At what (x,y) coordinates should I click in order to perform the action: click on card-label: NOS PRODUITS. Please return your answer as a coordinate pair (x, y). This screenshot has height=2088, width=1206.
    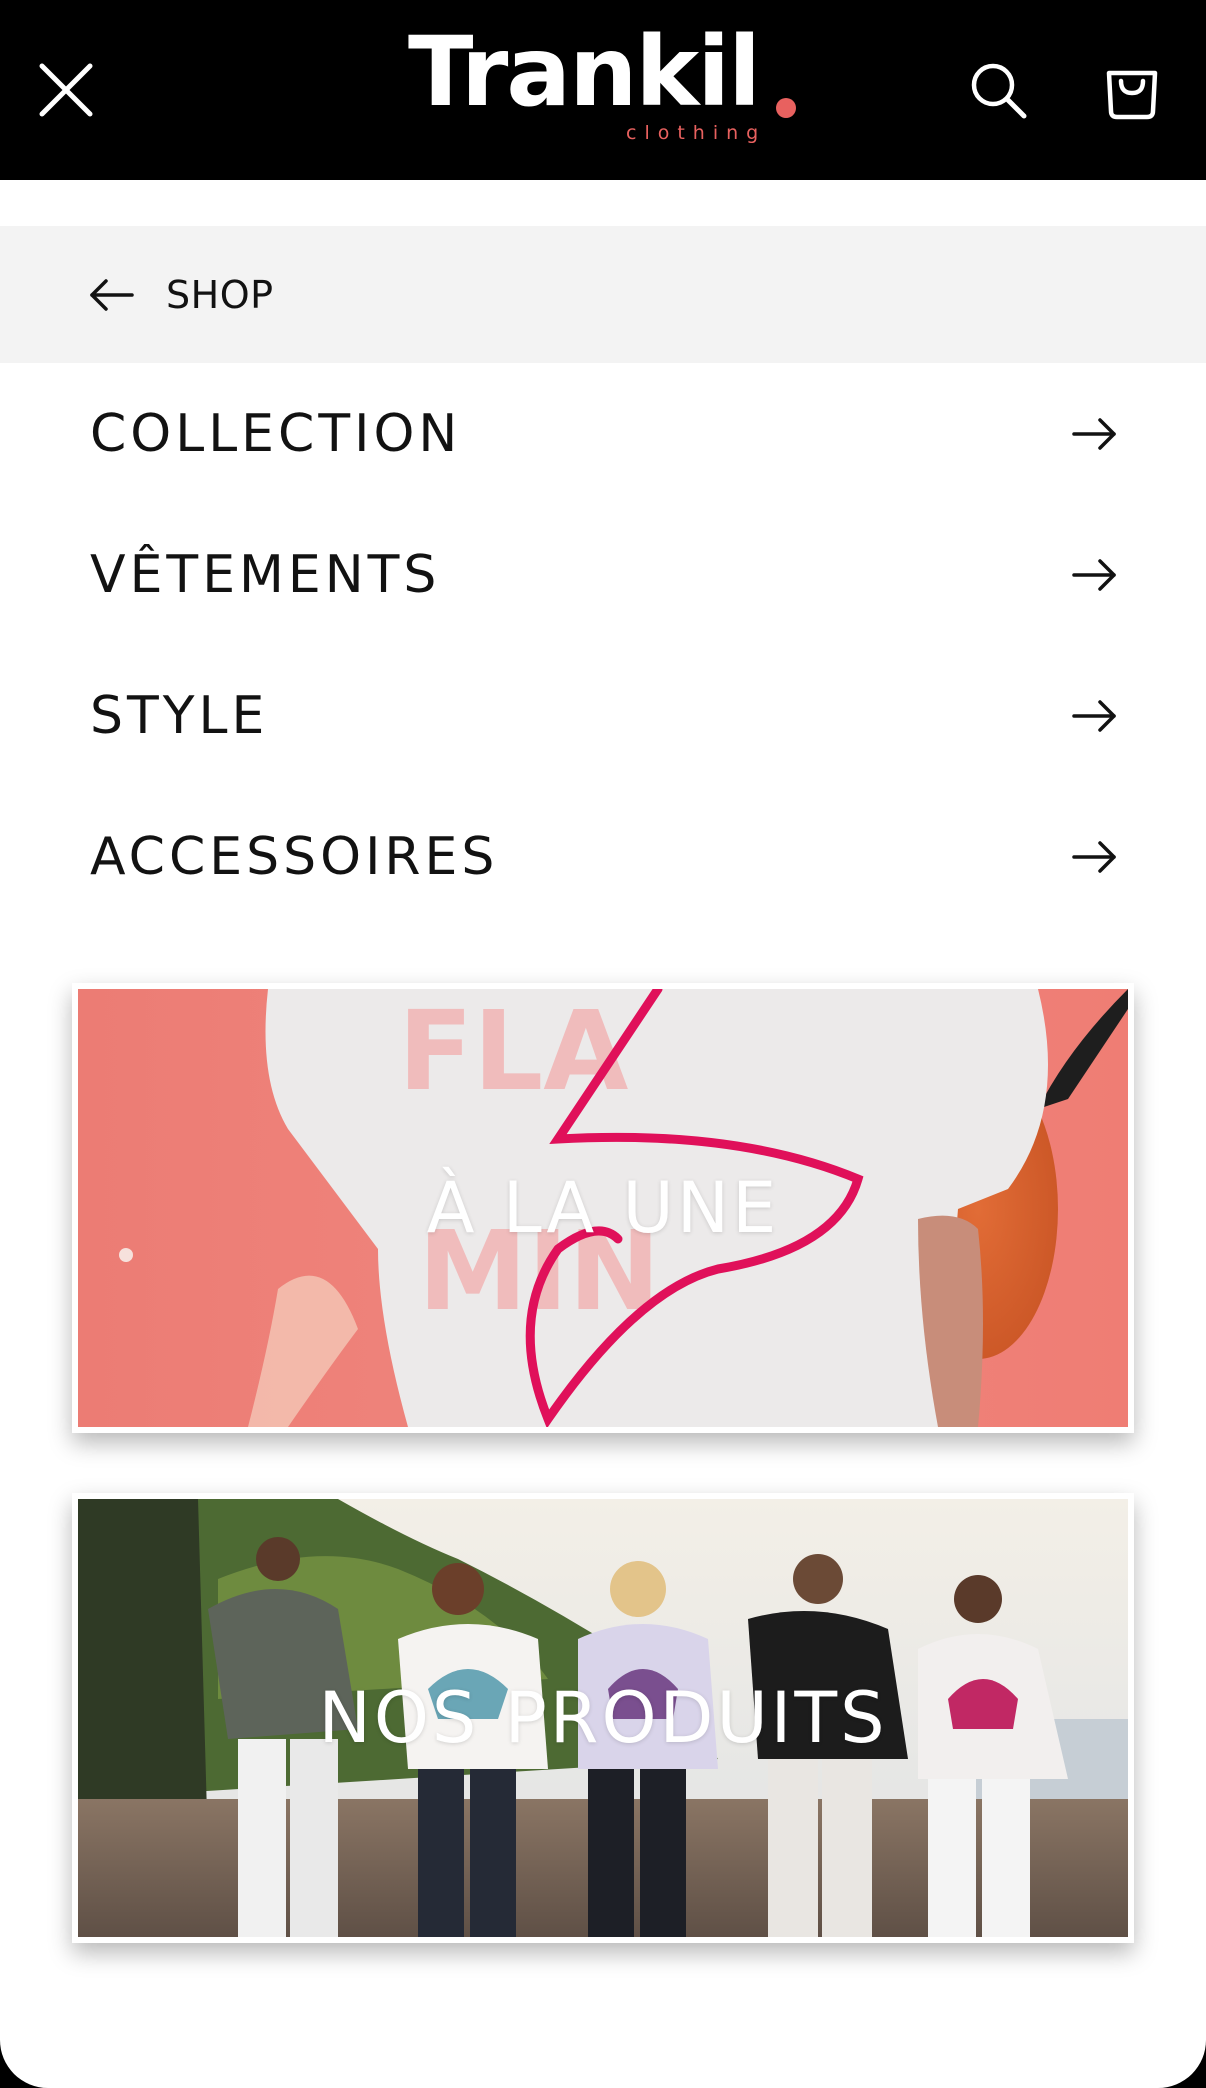
    Looking at the image, I should click on (603, 1718).